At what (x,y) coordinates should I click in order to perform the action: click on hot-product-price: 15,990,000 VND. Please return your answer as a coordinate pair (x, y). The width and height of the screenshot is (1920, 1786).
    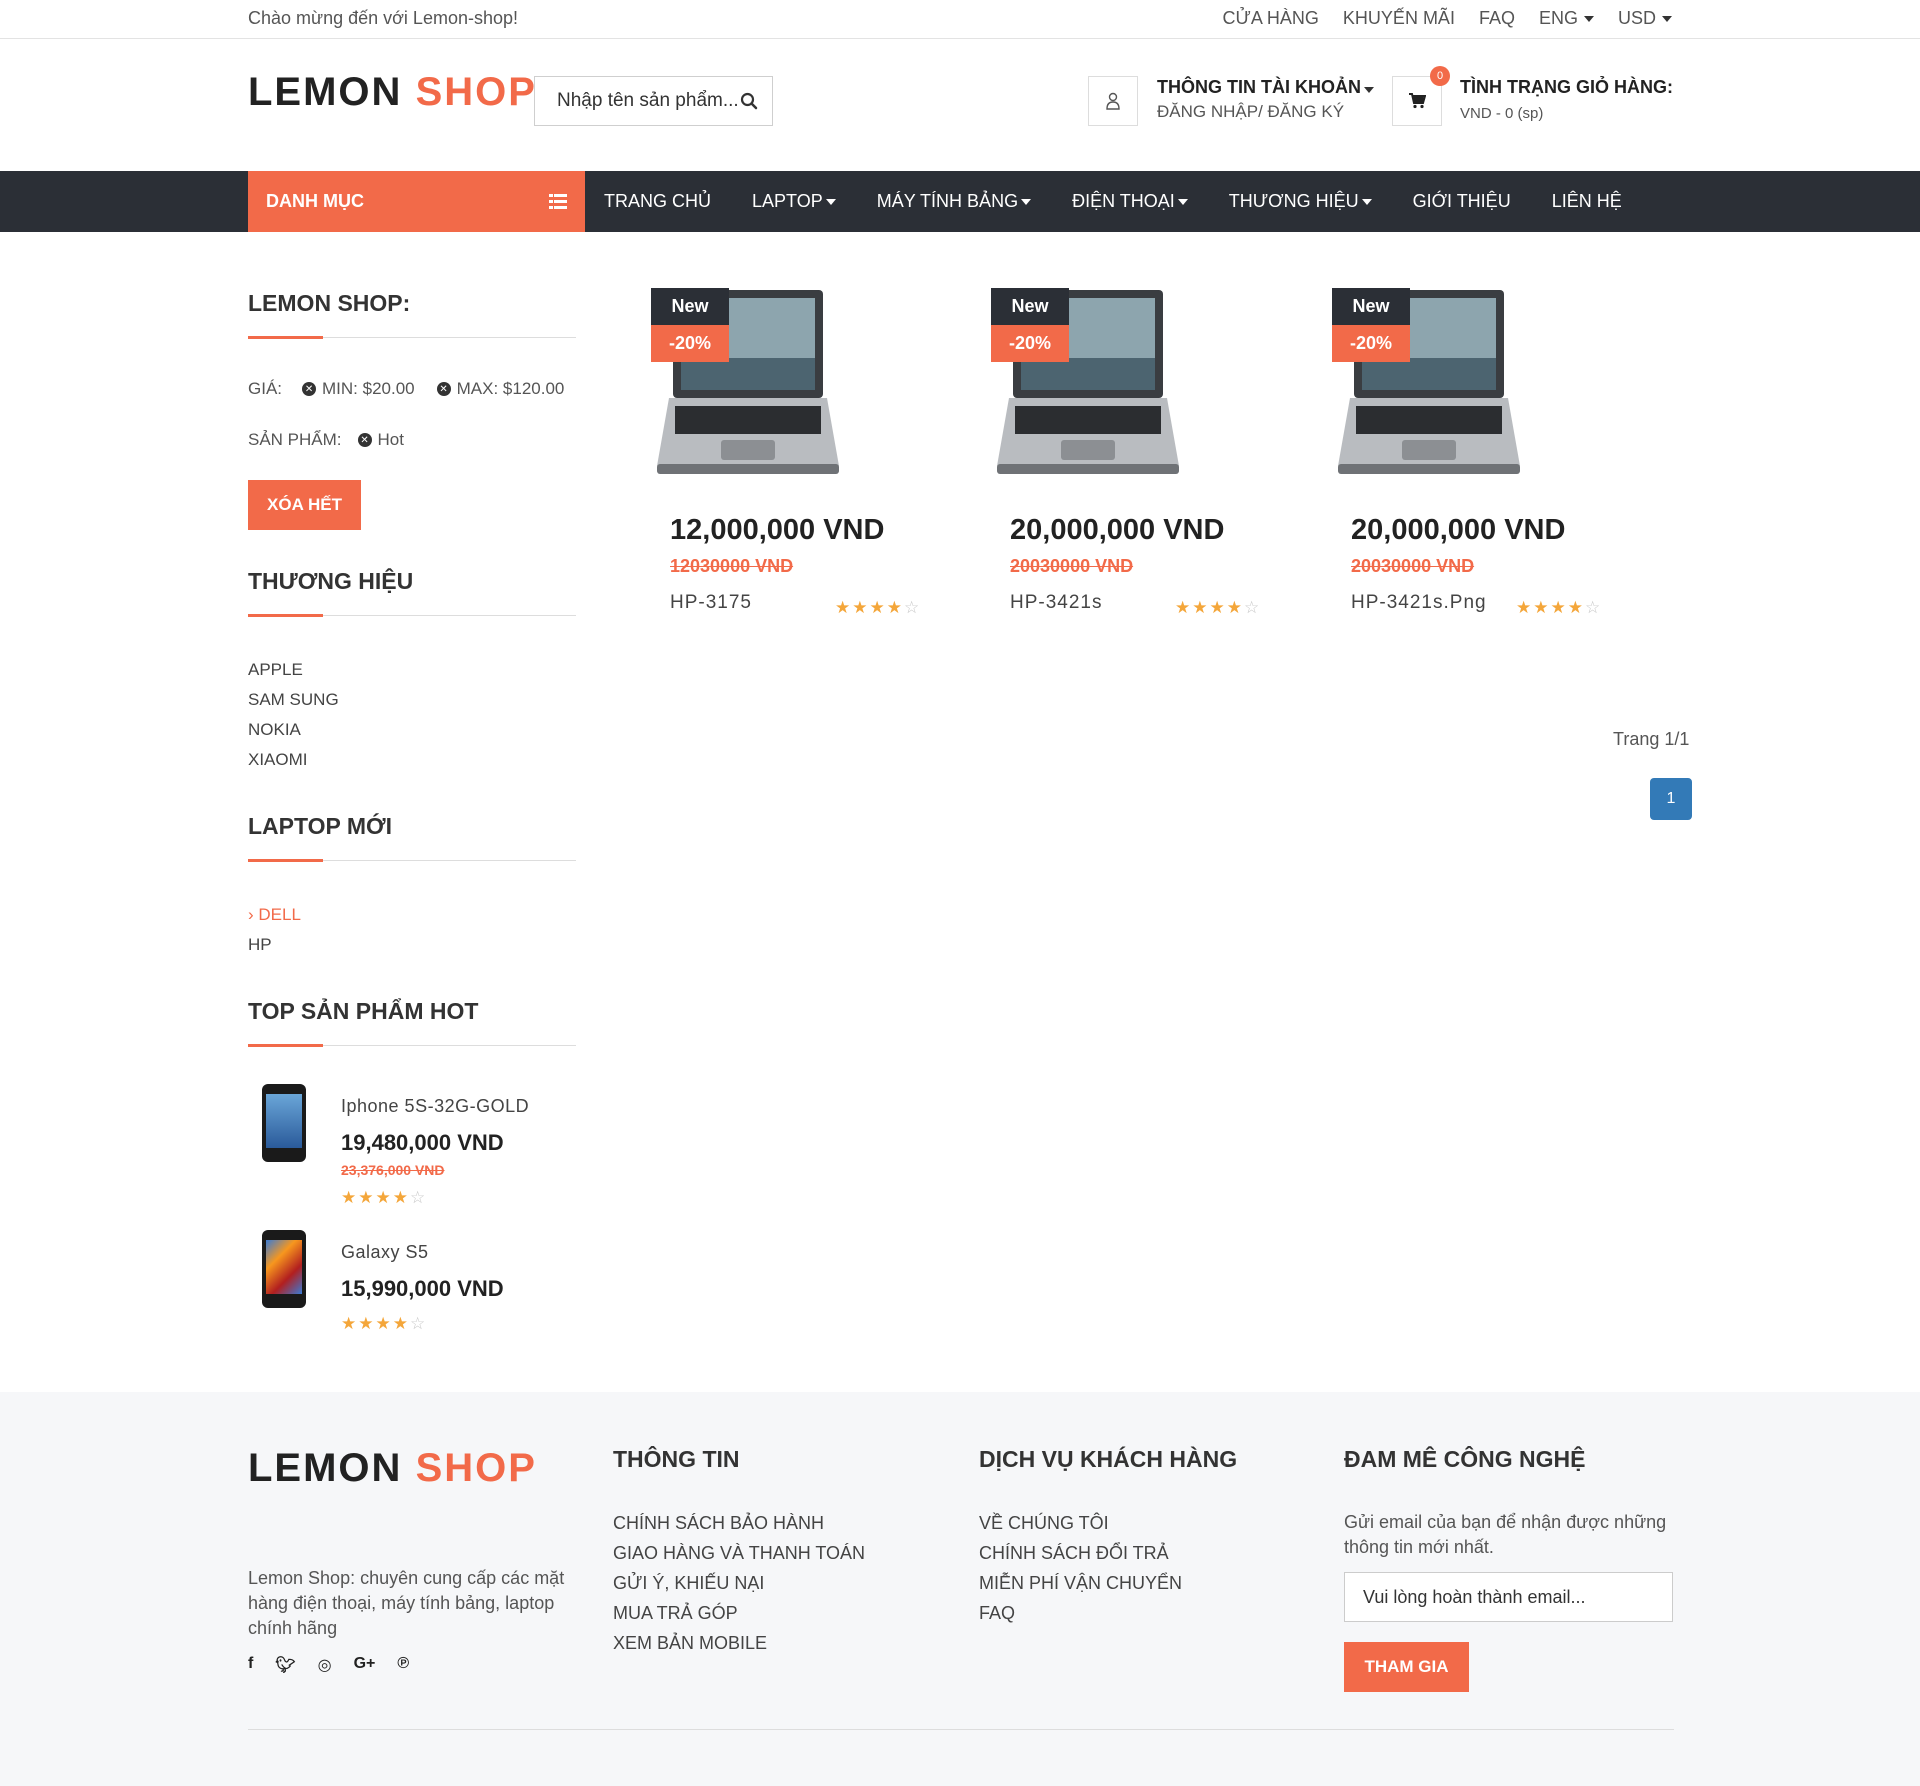
    Looking at the image, I should click on (422, 1288).